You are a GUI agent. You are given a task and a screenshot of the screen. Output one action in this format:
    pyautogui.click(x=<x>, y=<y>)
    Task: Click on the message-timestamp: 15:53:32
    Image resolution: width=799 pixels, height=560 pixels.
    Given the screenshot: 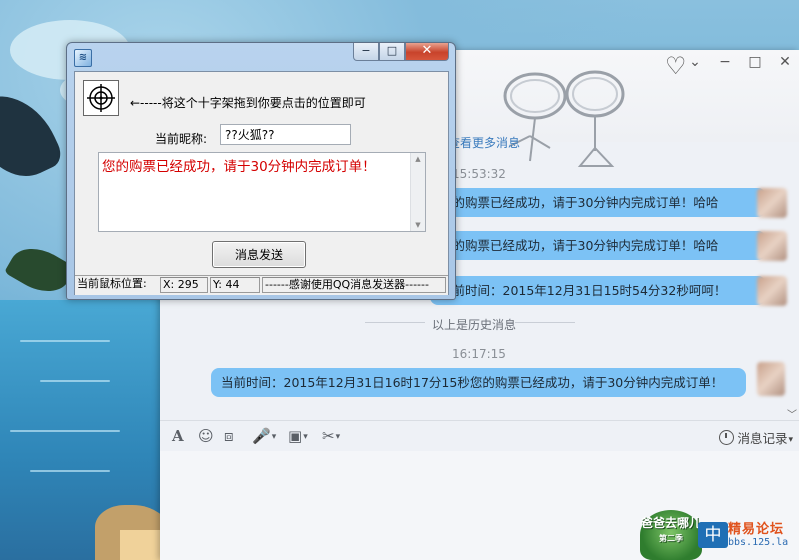 What is the action you would take?
    pyautogui.click(x=479, y=174)
    